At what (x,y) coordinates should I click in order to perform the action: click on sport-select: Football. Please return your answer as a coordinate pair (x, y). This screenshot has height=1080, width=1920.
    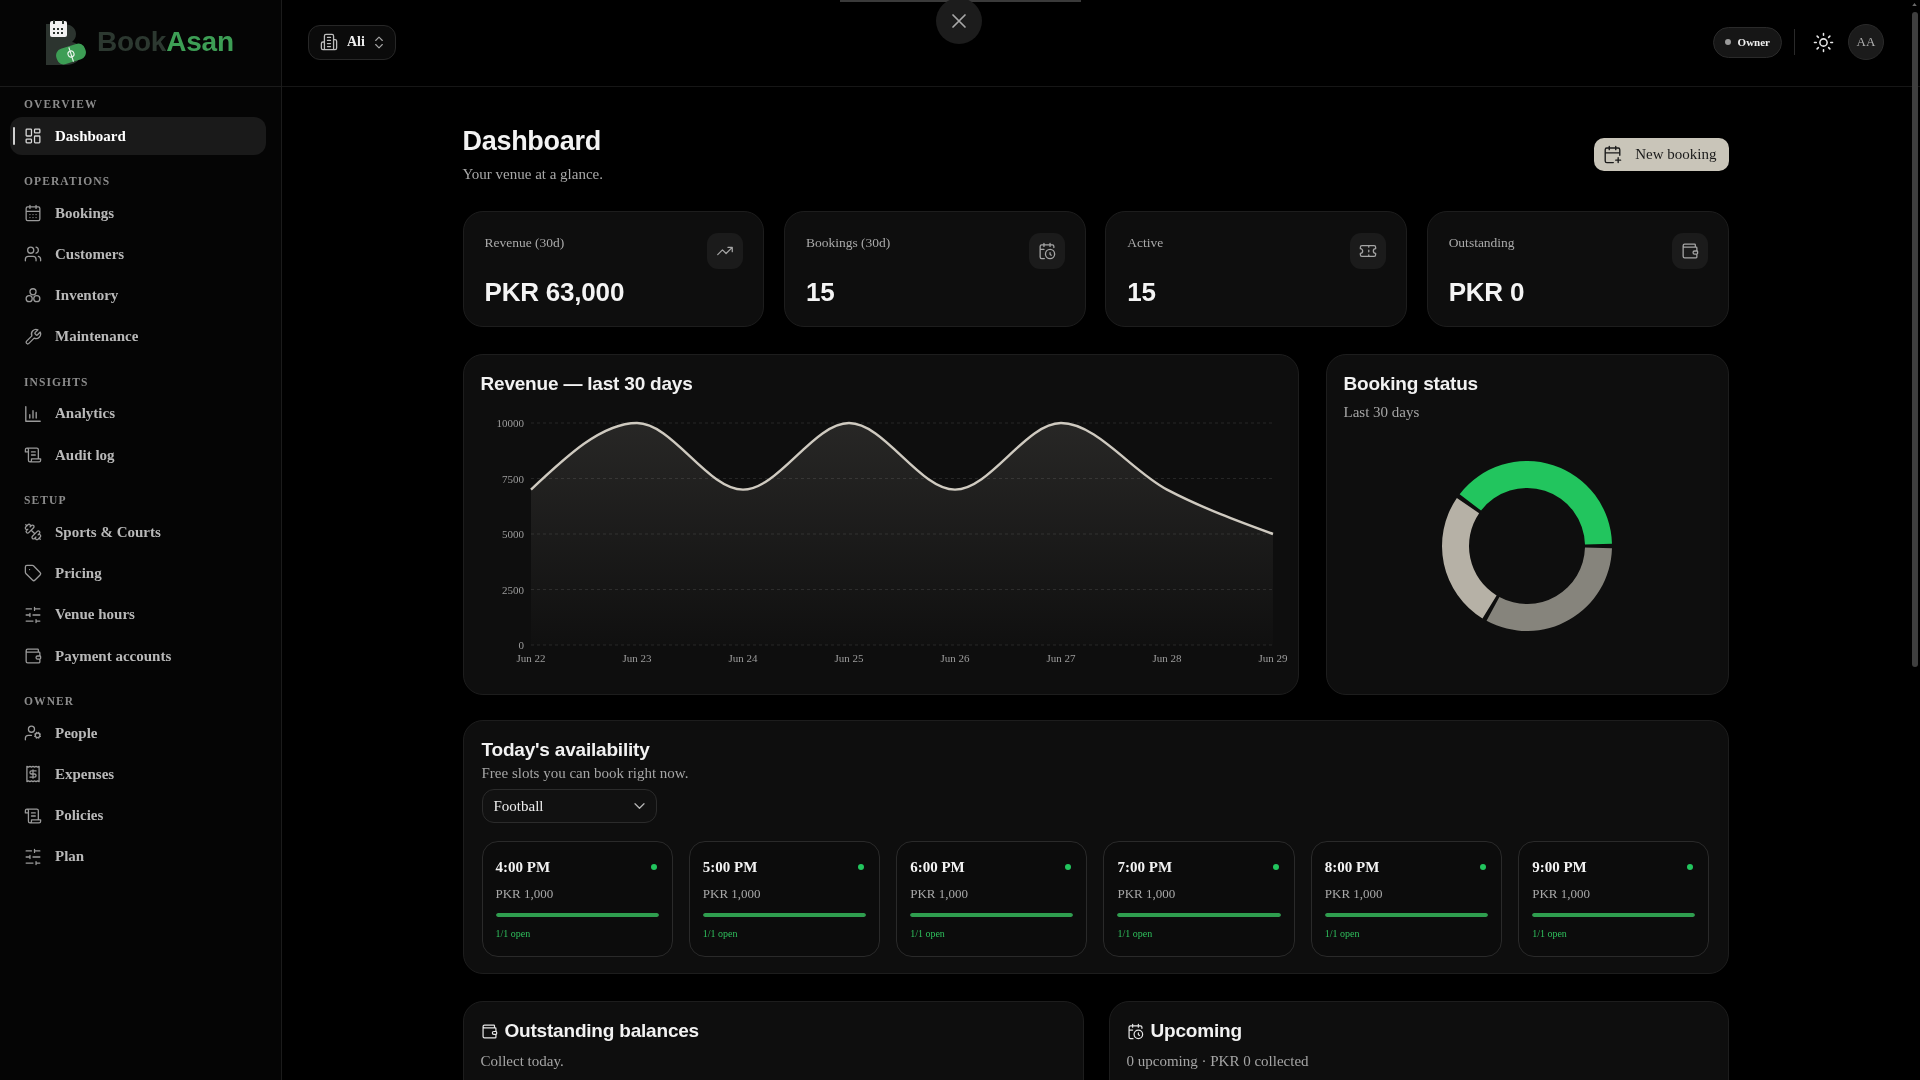
    Looking at the image, I should click on (569, 806).